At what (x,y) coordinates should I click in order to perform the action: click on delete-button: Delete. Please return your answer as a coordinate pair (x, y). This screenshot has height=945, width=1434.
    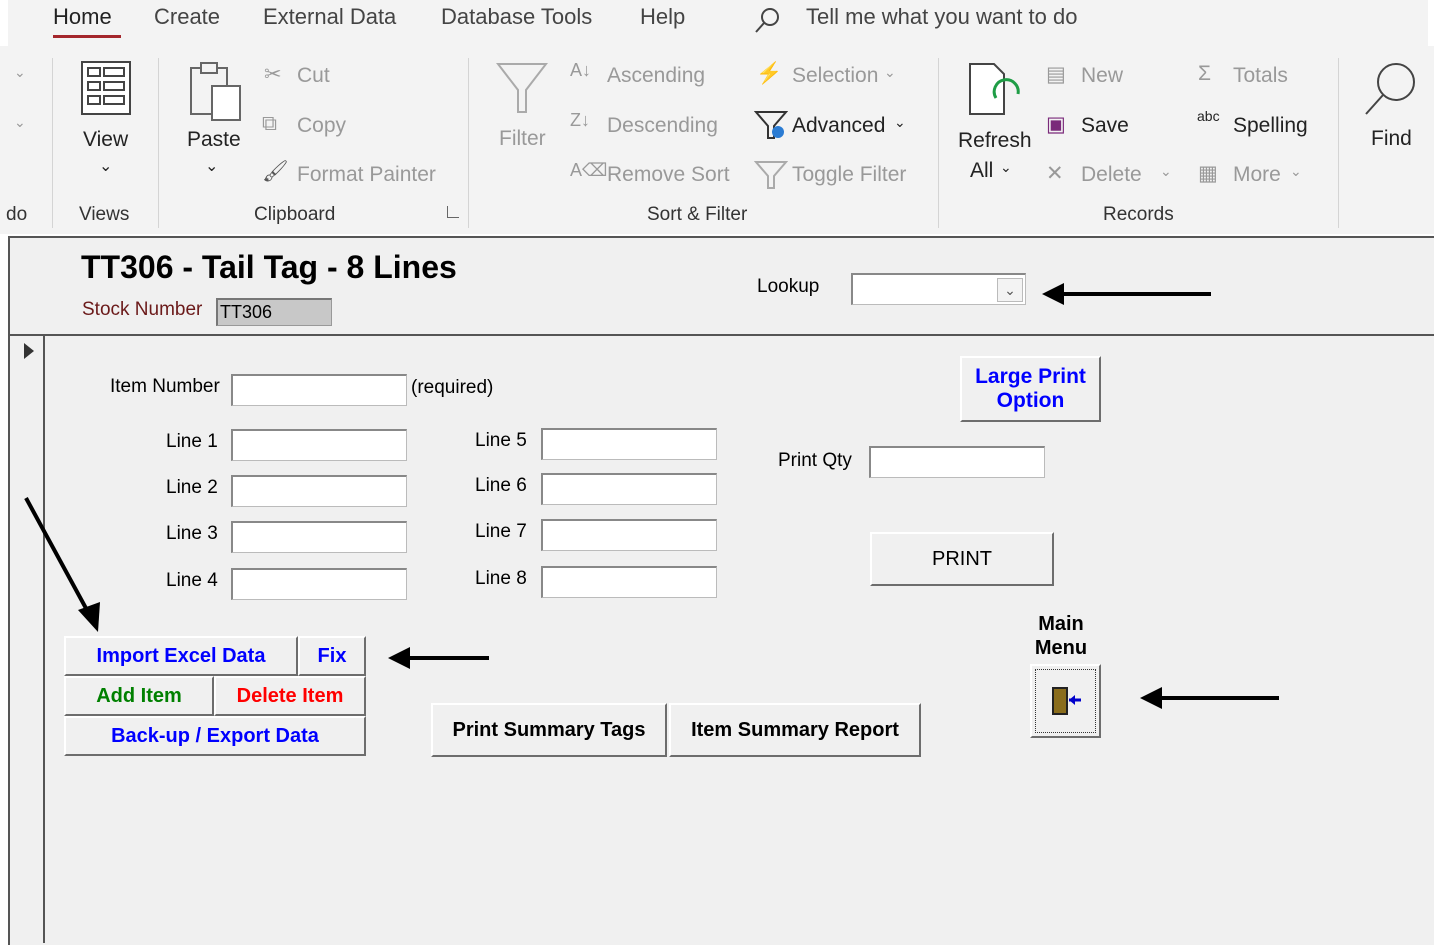
    Looking at the image, I should click on (1111, 175).